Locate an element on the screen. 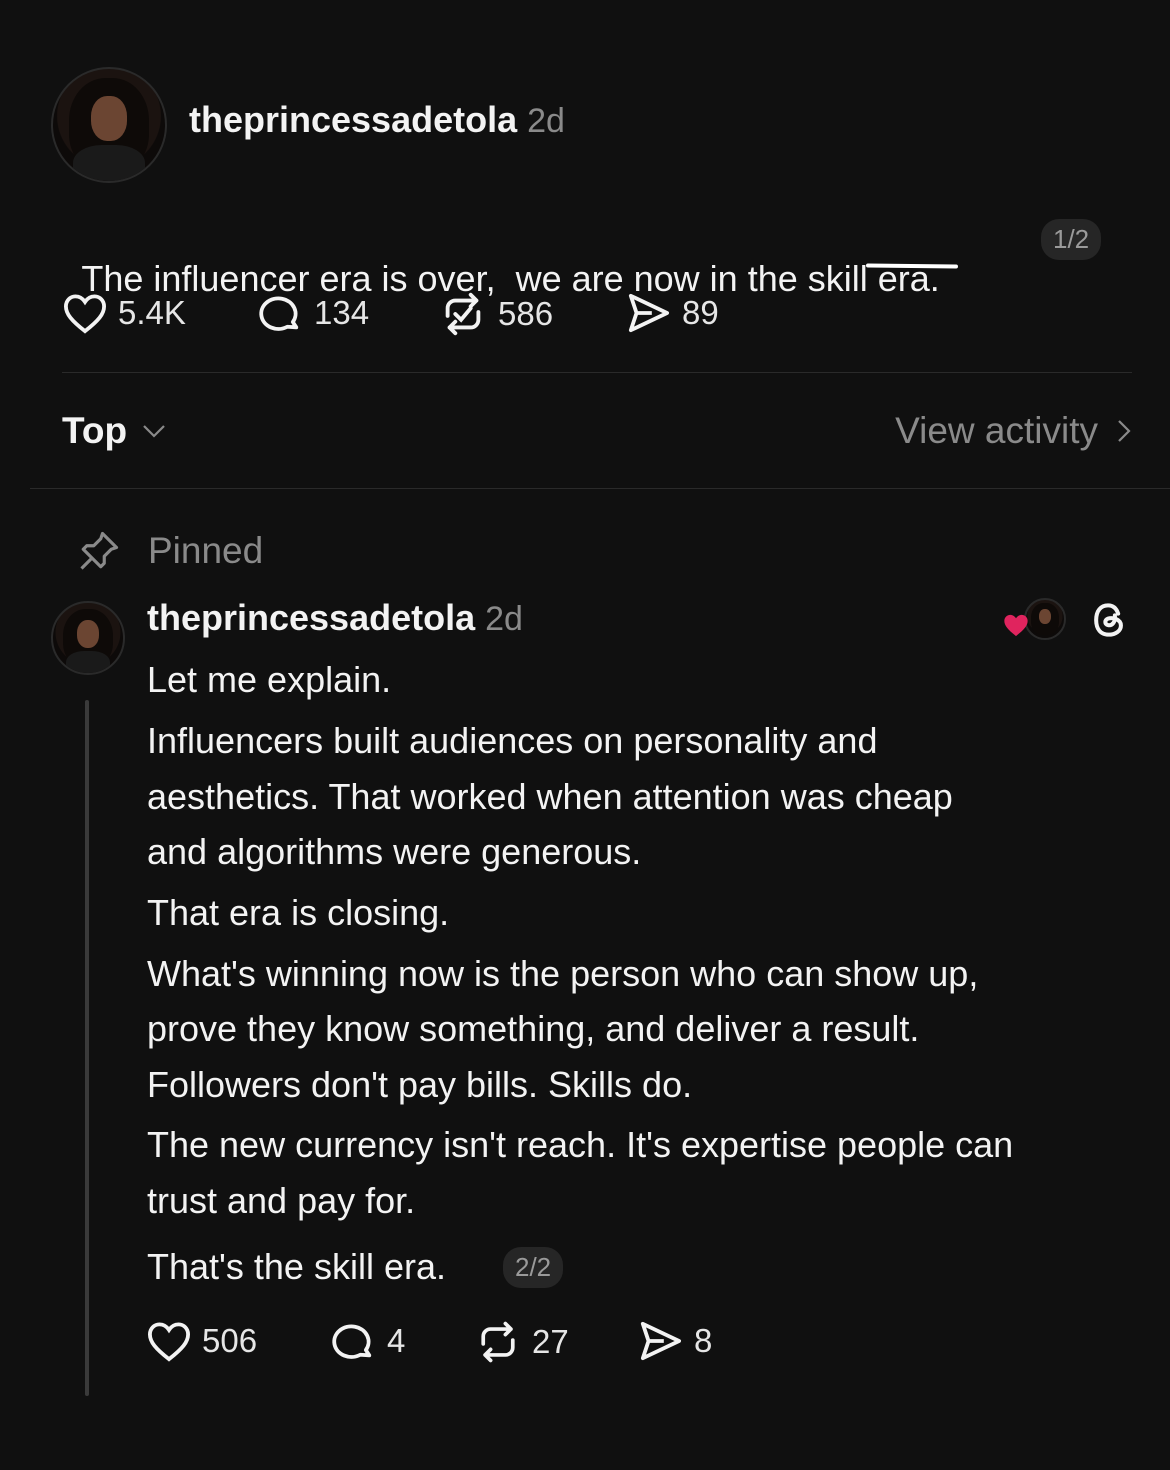 Image resolution: width=1170 pixels, height=1470 pixels. author-avatar is located at coordinates (109, 125).